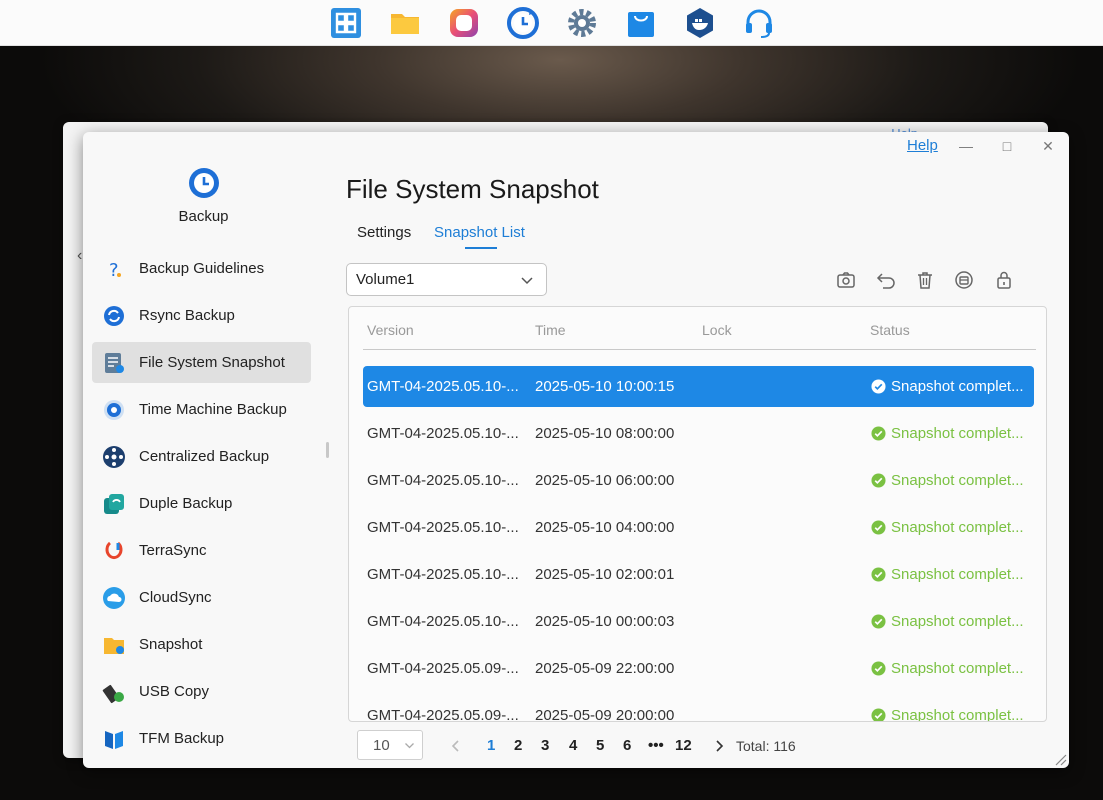 This screenshot has width=1103, height=800. What do you see at coordinates (523, 23) in the screenshot?
I see `backup-icon` at bounding box center [523, 23].